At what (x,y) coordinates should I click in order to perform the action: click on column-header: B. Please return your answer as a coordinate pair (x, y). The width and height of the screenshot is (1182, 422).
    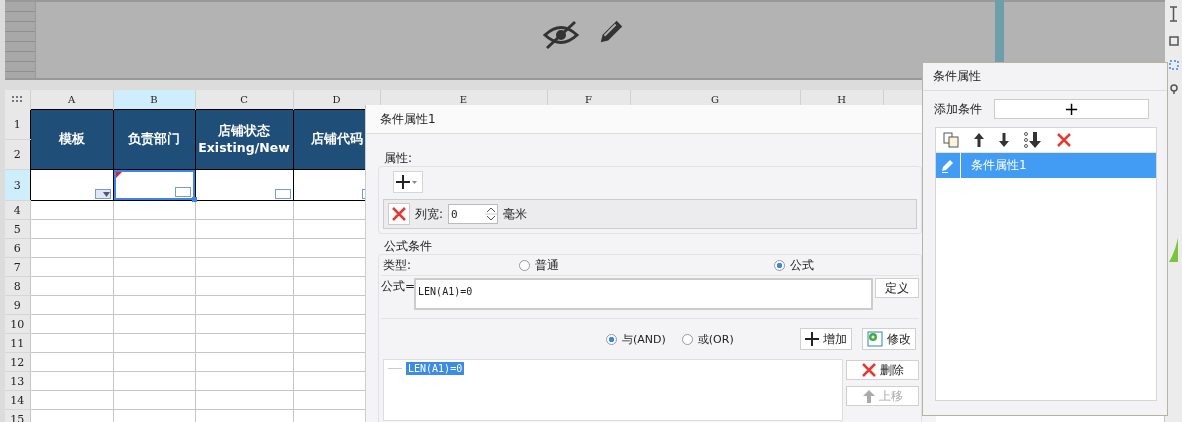
    Looking at the image, I should click on (154, 100).